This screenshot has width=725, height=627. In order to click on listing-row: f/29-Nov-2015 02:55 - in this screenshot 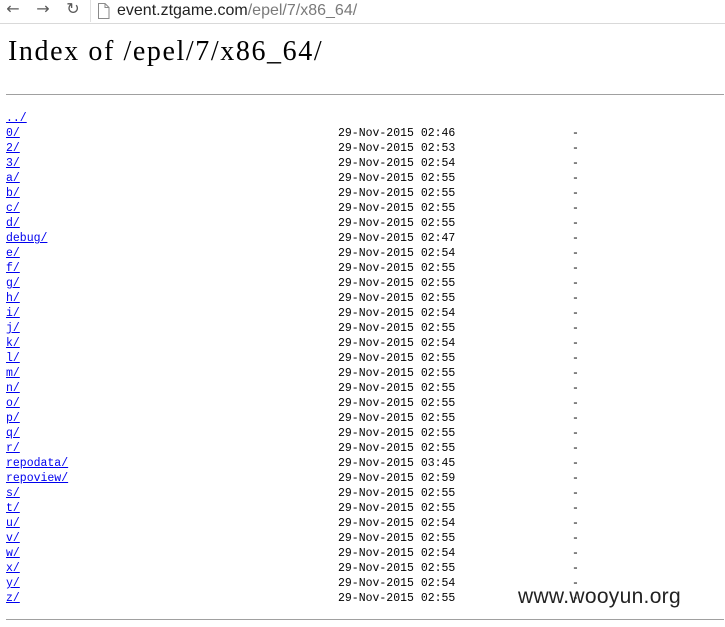, I will do `click(306, 268)`.